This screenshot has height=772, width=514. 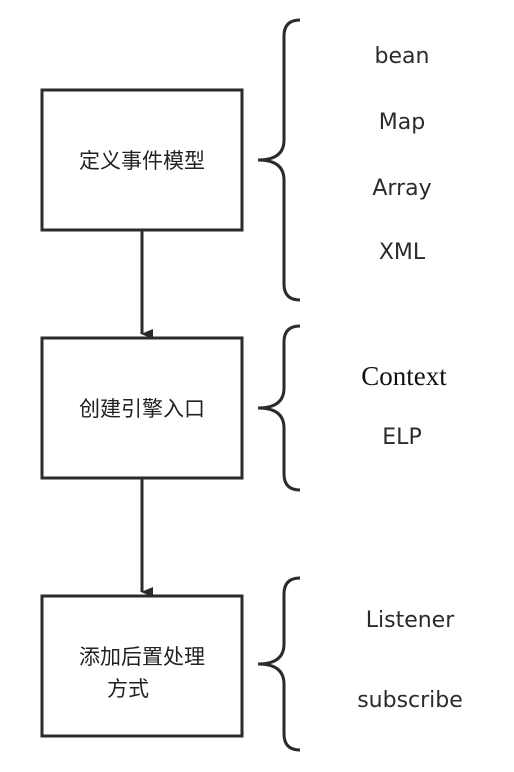 I want to click on step-3-label-line-2: 方式, so click(x=128, y=689).